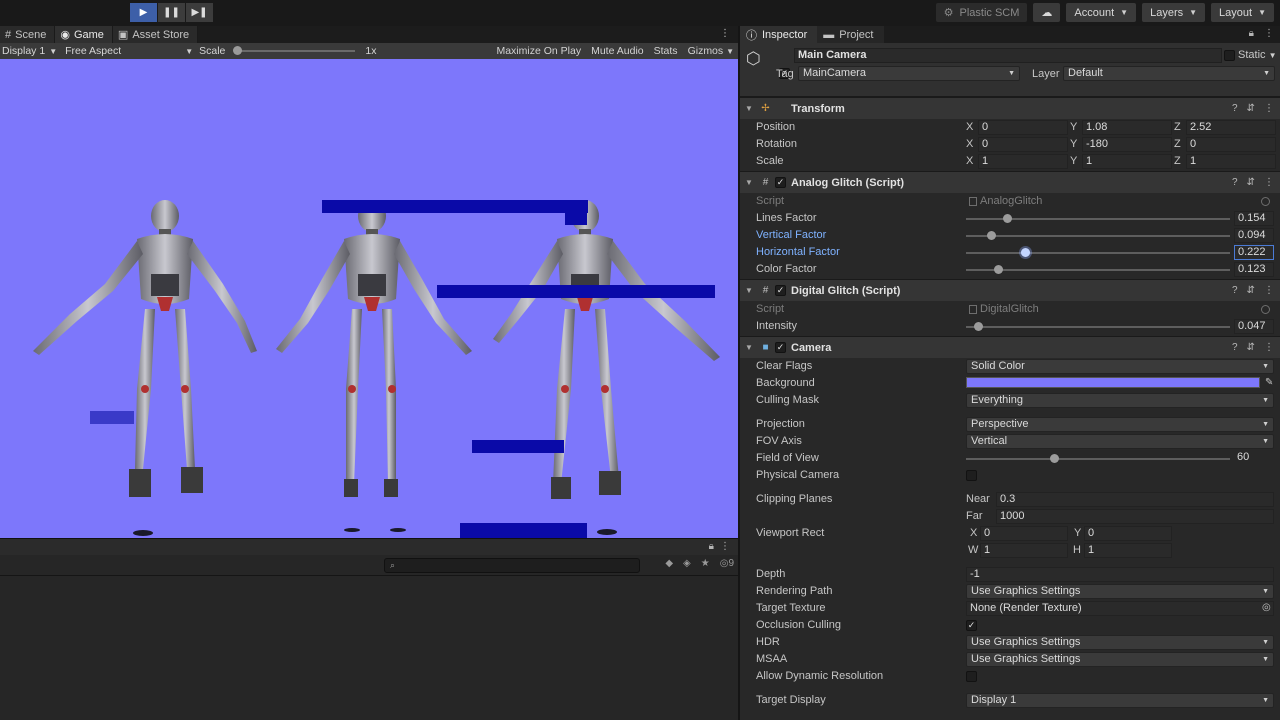 The width and height of the screenshot is (1280, 720). What do you see at coordinates (1010, 108) in the screenshot?
I see `transform-header: ▼ ✢ Transform ? ⇵ ⋮` at bounding box center [1010, 108].